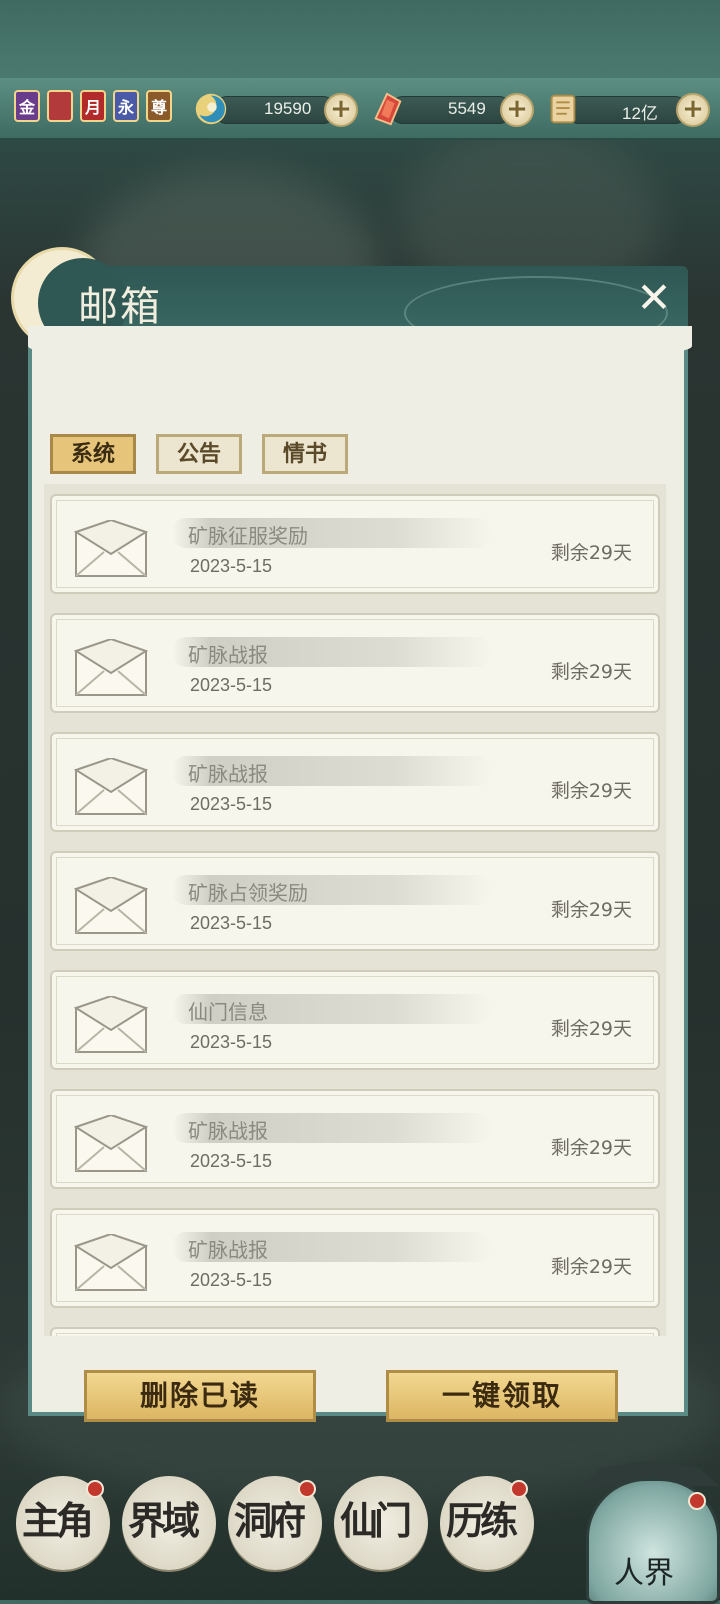 This screenshot has height=1604, width=720. What do you see at coordinates (654, 298) in the screenshot?
I see `close-icon: ✕` at bounding box center [654, 298].